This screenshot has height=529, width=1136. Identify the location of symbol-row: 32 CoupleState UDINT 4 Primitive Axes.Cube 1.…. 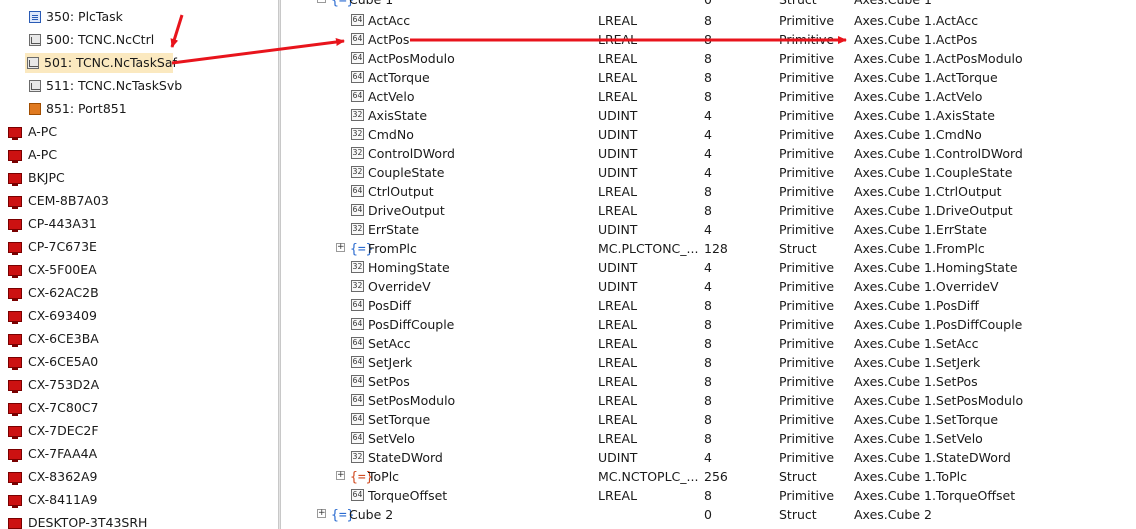
(708, 172).